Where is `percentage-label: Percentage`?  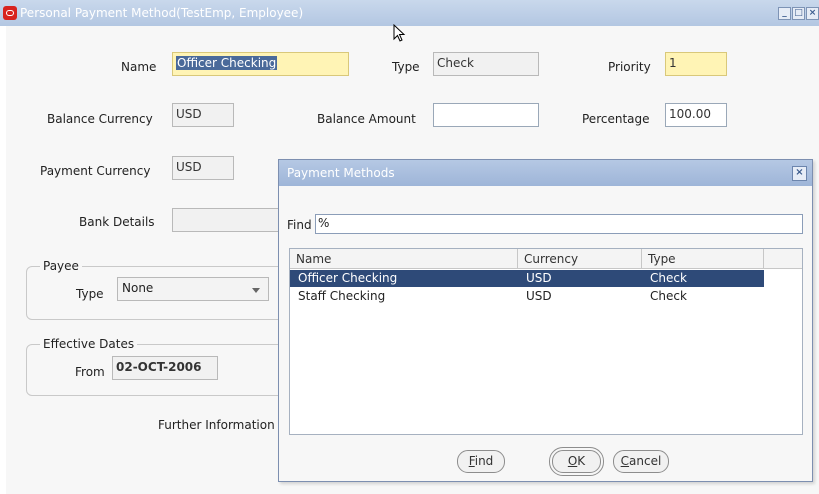
percentage-label: Percentage is located at coordinates (616, 119).